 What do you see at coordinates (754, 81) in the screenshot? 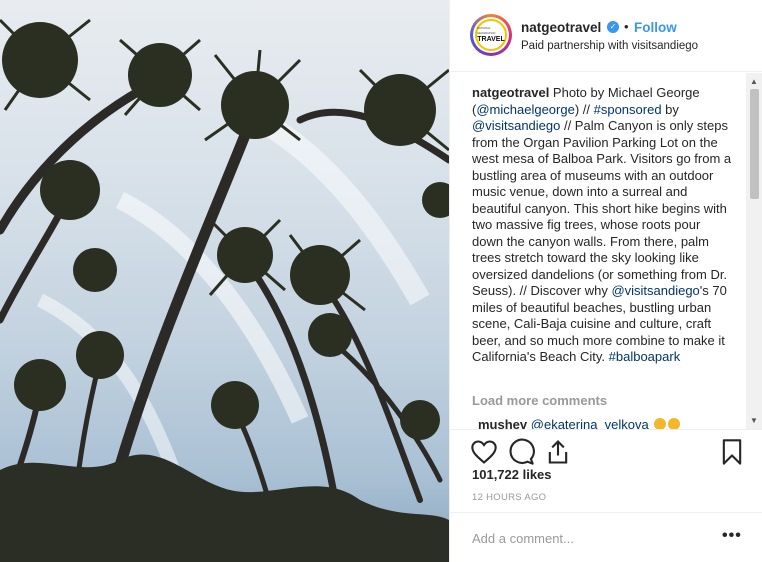
I see `scroll-up-arrow-icon: ▲` at bounding box center [754, 81].